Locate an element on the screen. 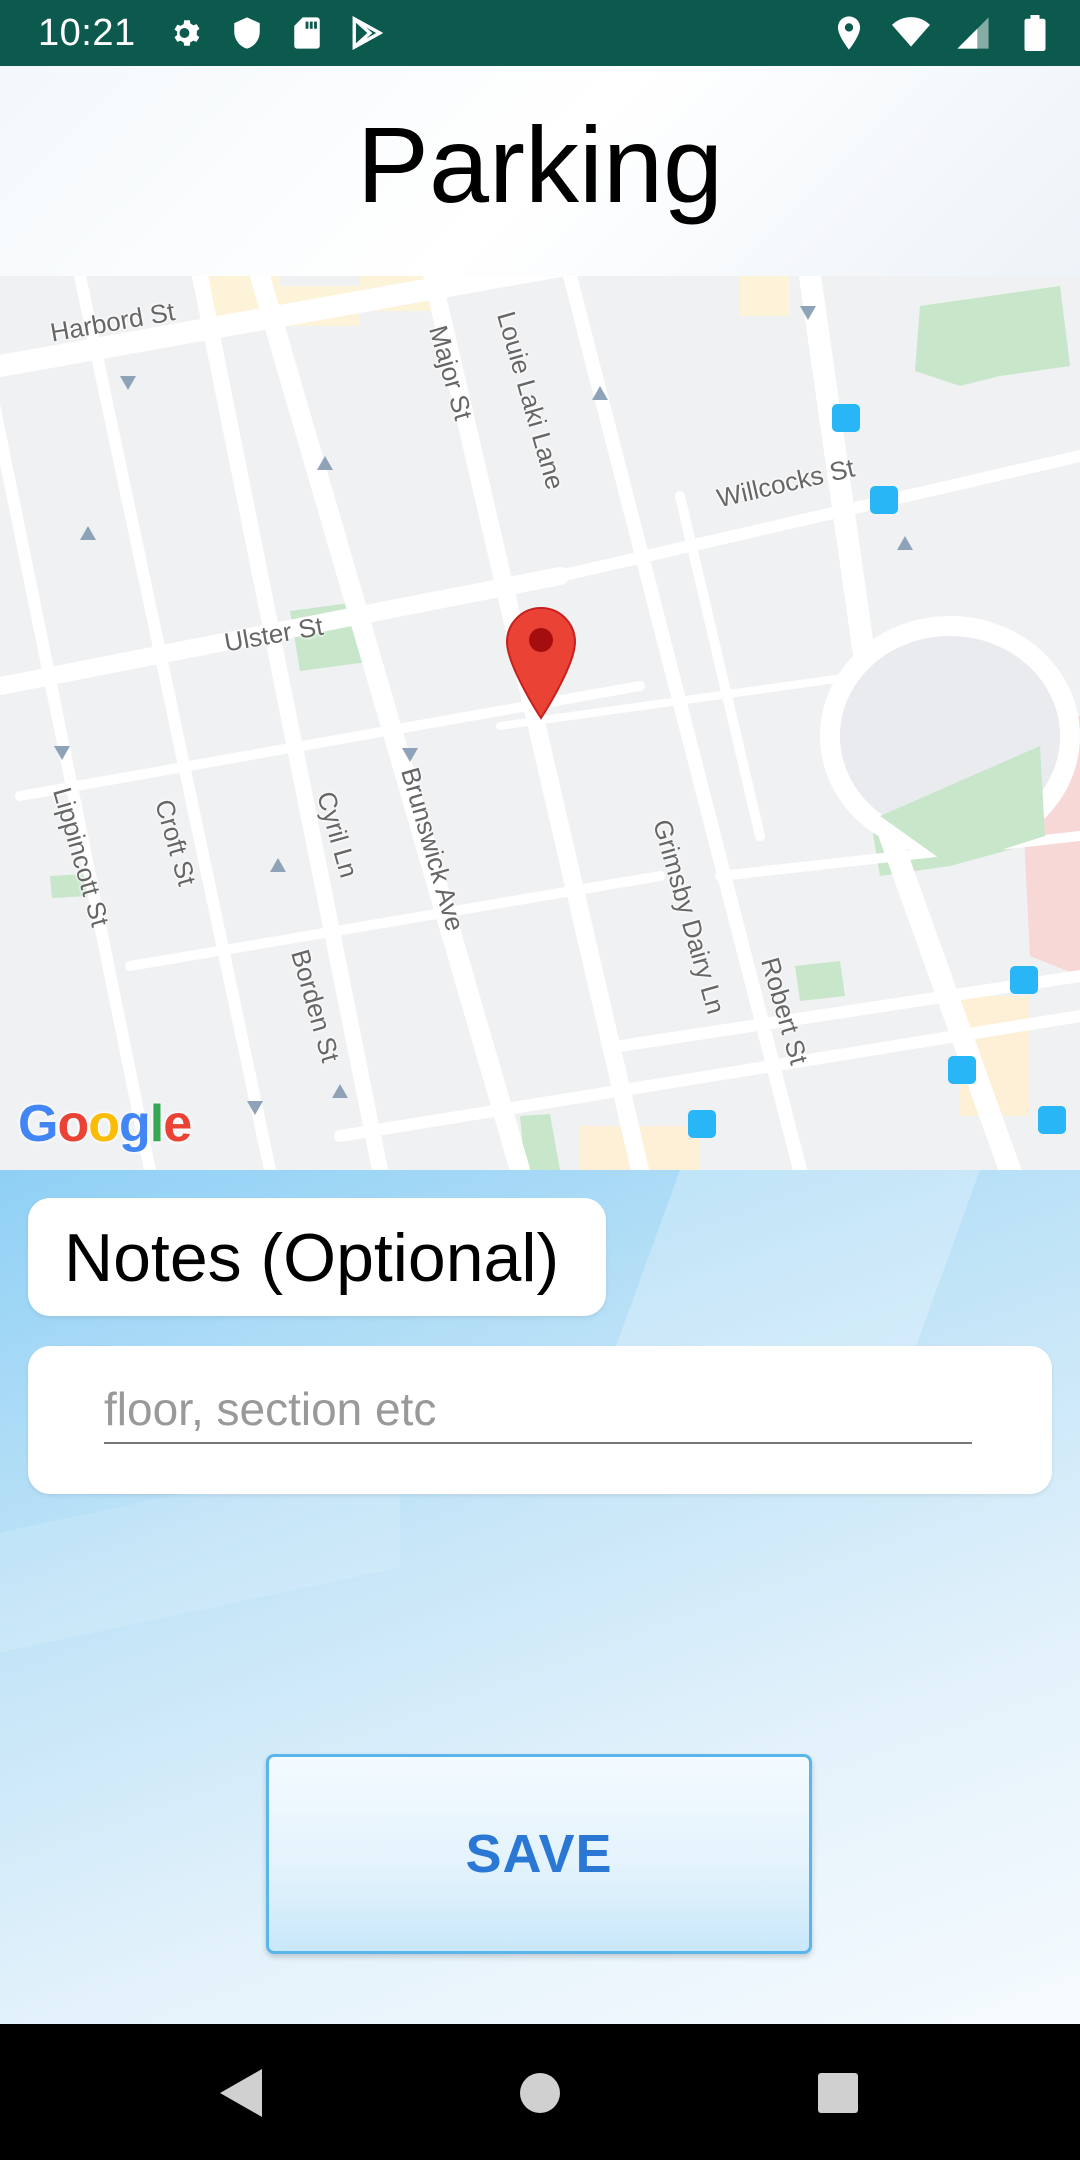  status-left-icons is located at coordinates (277, 33).